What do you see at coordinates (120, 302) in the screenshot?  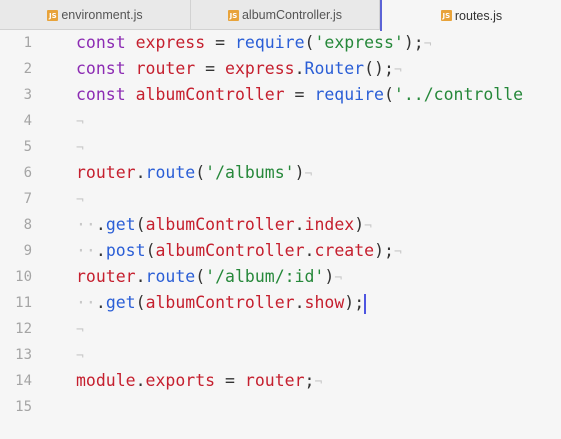 I see `code-token: get` at bounding box center [120, 302].